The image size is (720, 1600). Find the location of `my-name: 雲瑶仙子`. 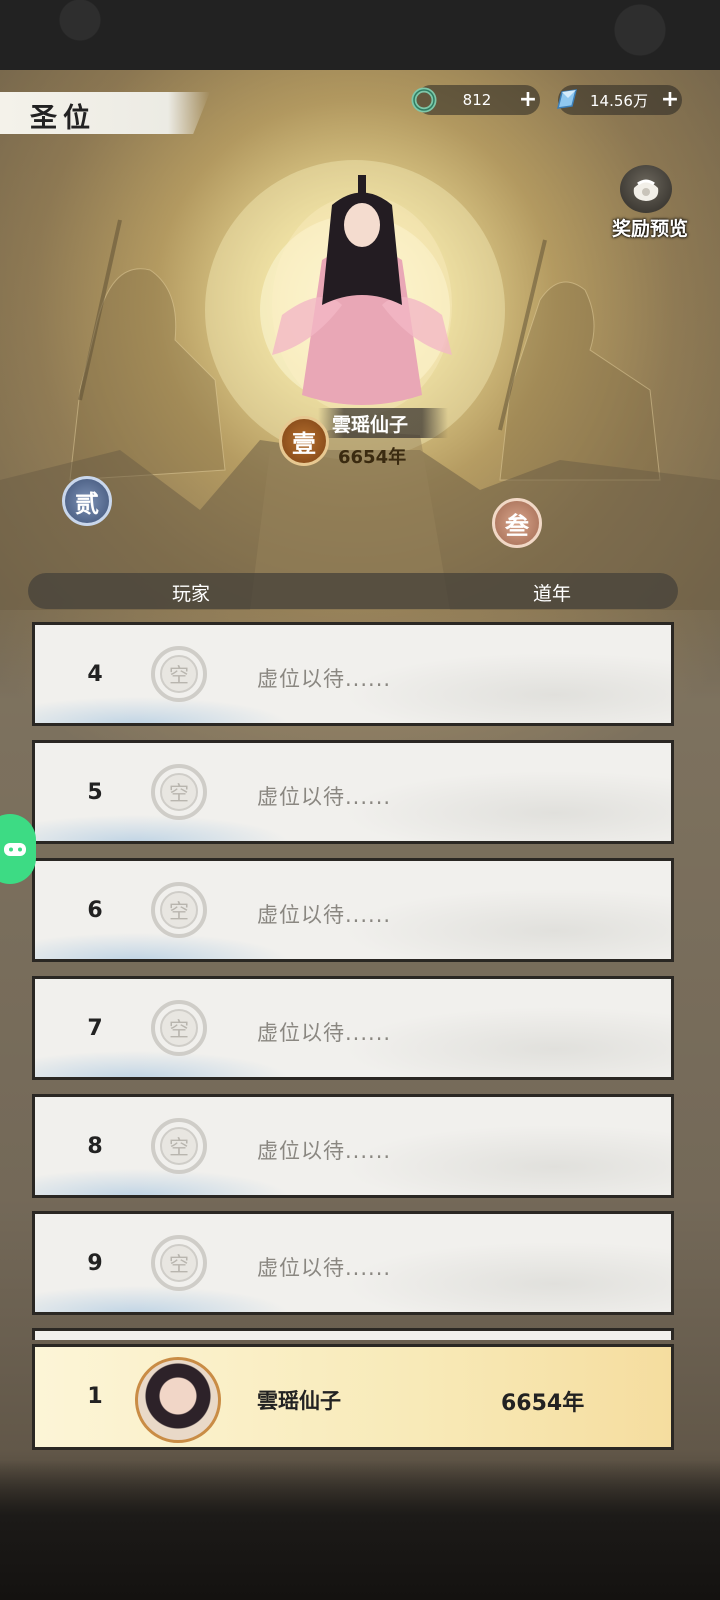

my-name: 雲瑶仙子 is located at coordinates (299, 1401).